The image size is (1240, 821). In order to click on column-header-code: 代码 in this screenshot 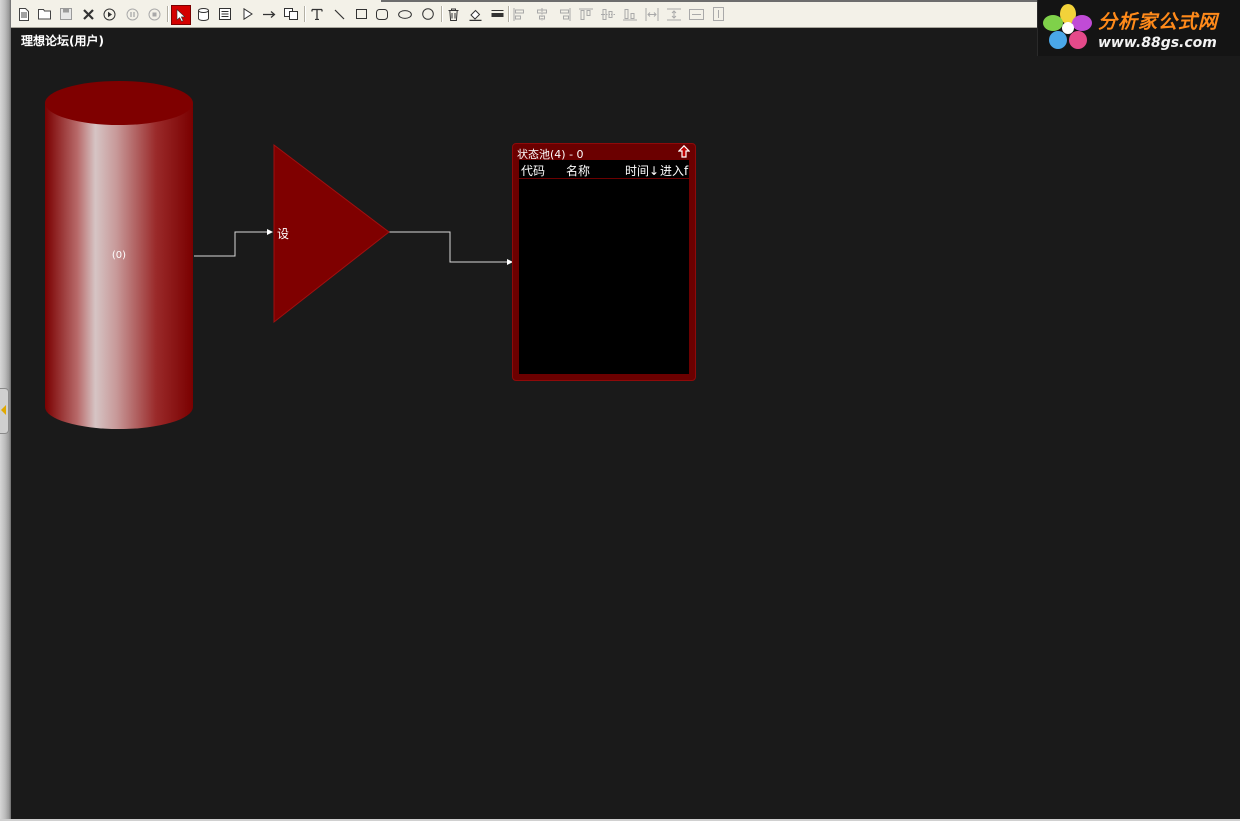, I will do `click(533, 170)`.